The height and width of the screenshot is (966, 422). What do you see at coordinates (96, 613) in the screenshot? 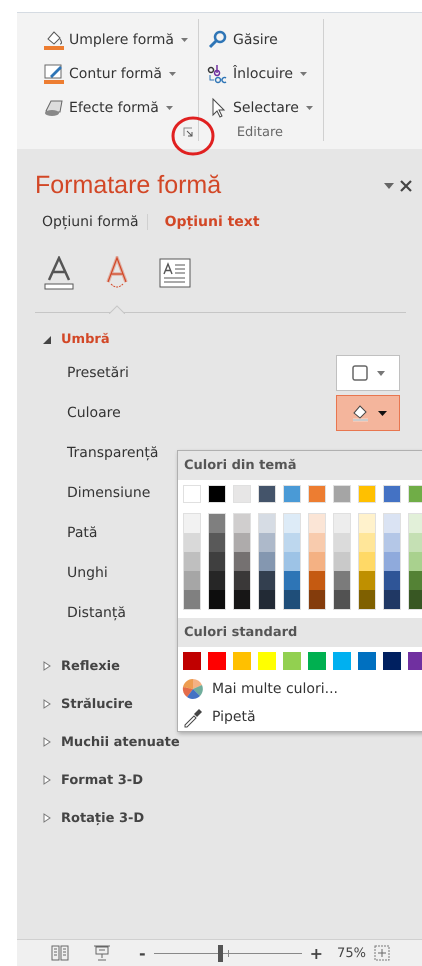
I see `property-label: Distanță` at bounding box center [96, 613].